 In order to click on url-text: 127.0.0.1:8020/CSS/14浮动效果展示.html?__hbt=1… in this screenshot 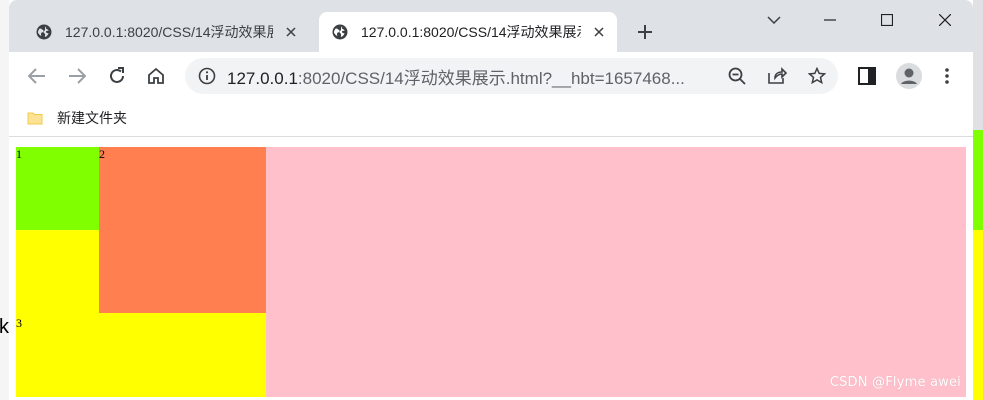, I will do `click(472, 76)`.